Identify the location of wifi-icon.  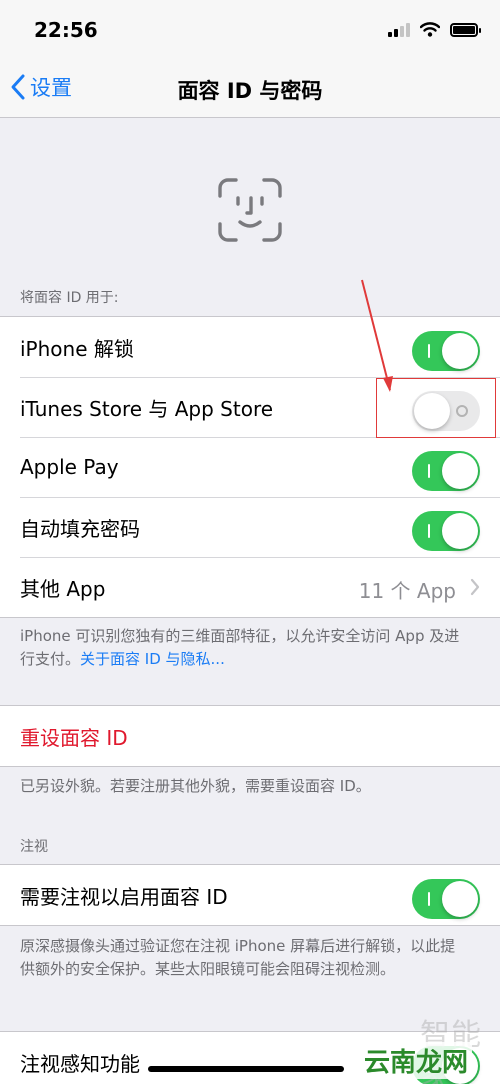
(430, 29).